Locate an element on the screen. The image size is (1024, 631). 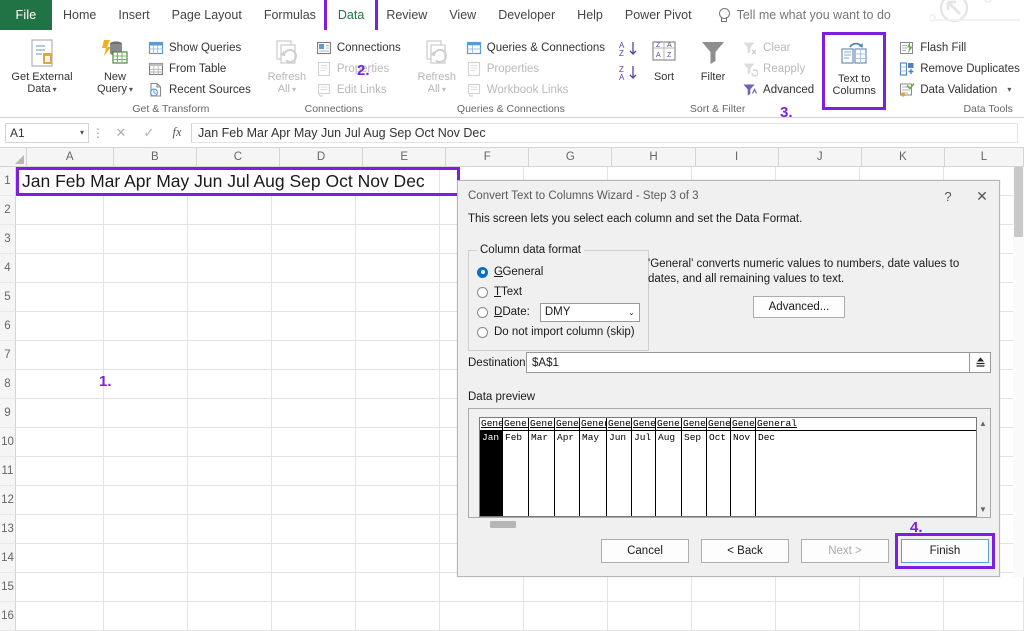
row-header-16: 16 is located at coordinates (8, 616).